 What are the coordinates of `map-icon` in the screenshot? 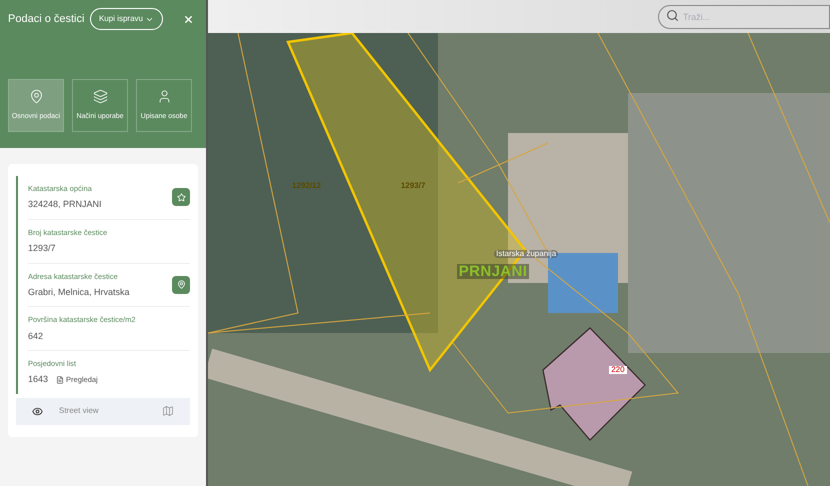 It's located at (168, 411).